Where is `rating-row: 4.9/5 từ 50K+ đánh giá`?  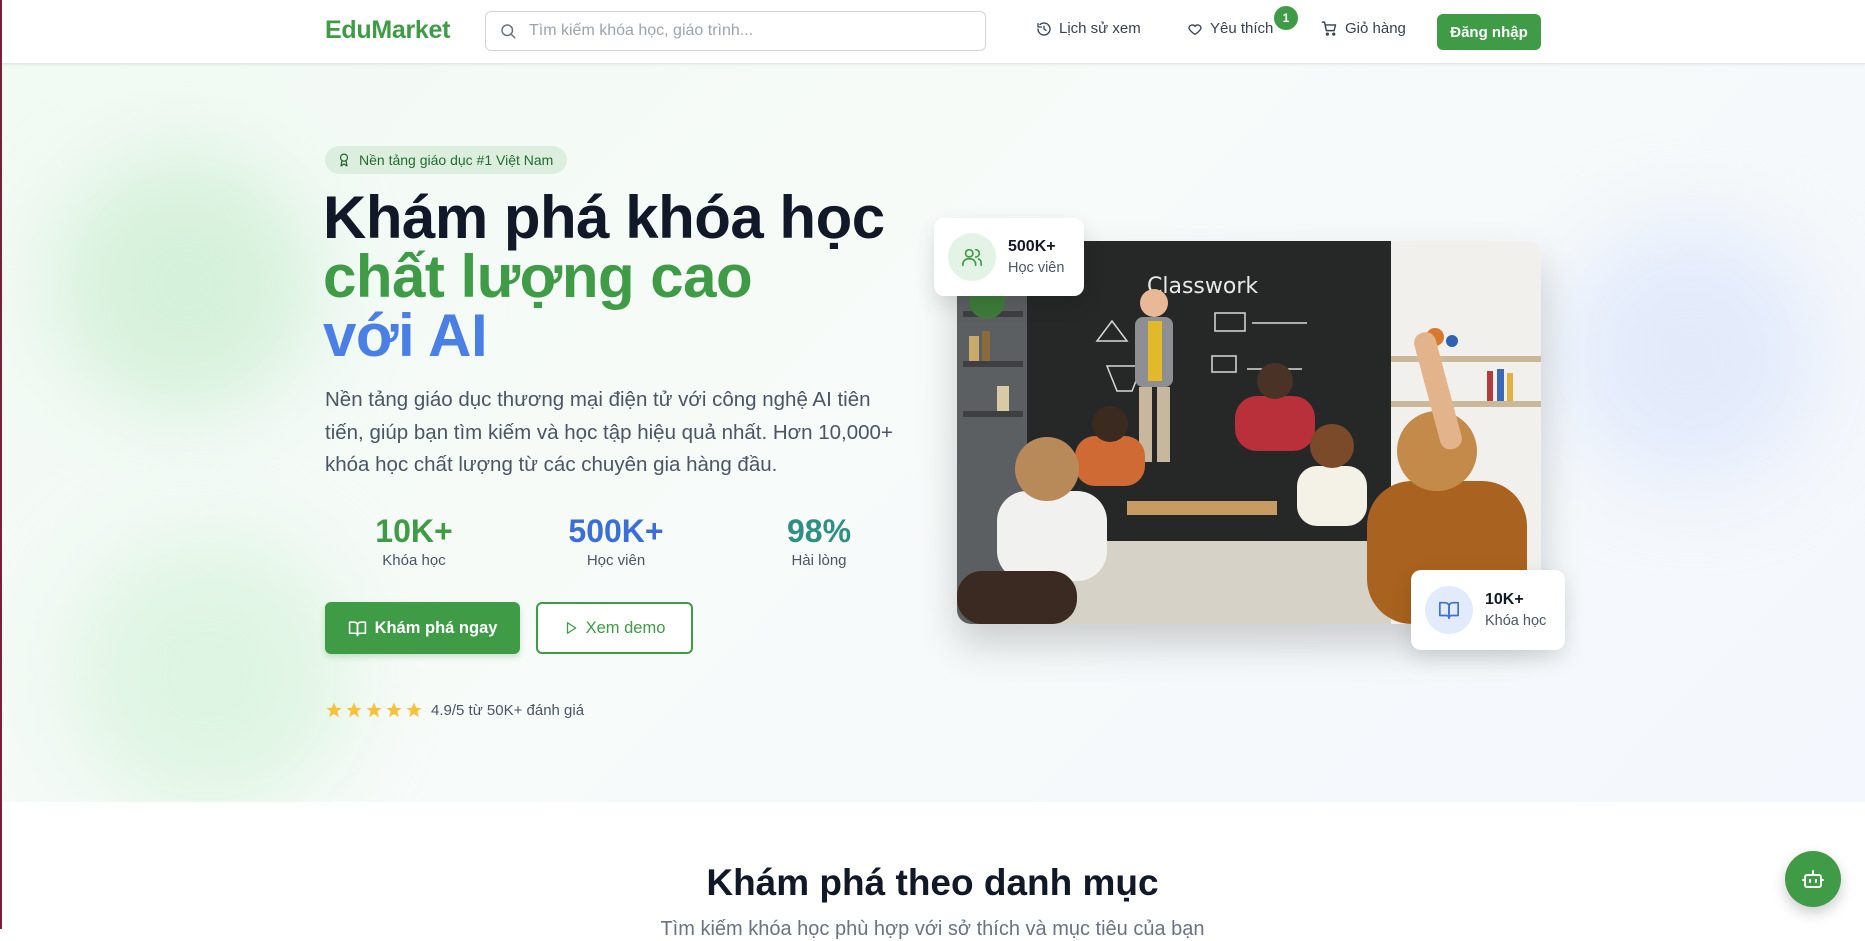
rating-row: 4.9/5 từ 50K+ đánh giá is located at coordinates (454, 710).